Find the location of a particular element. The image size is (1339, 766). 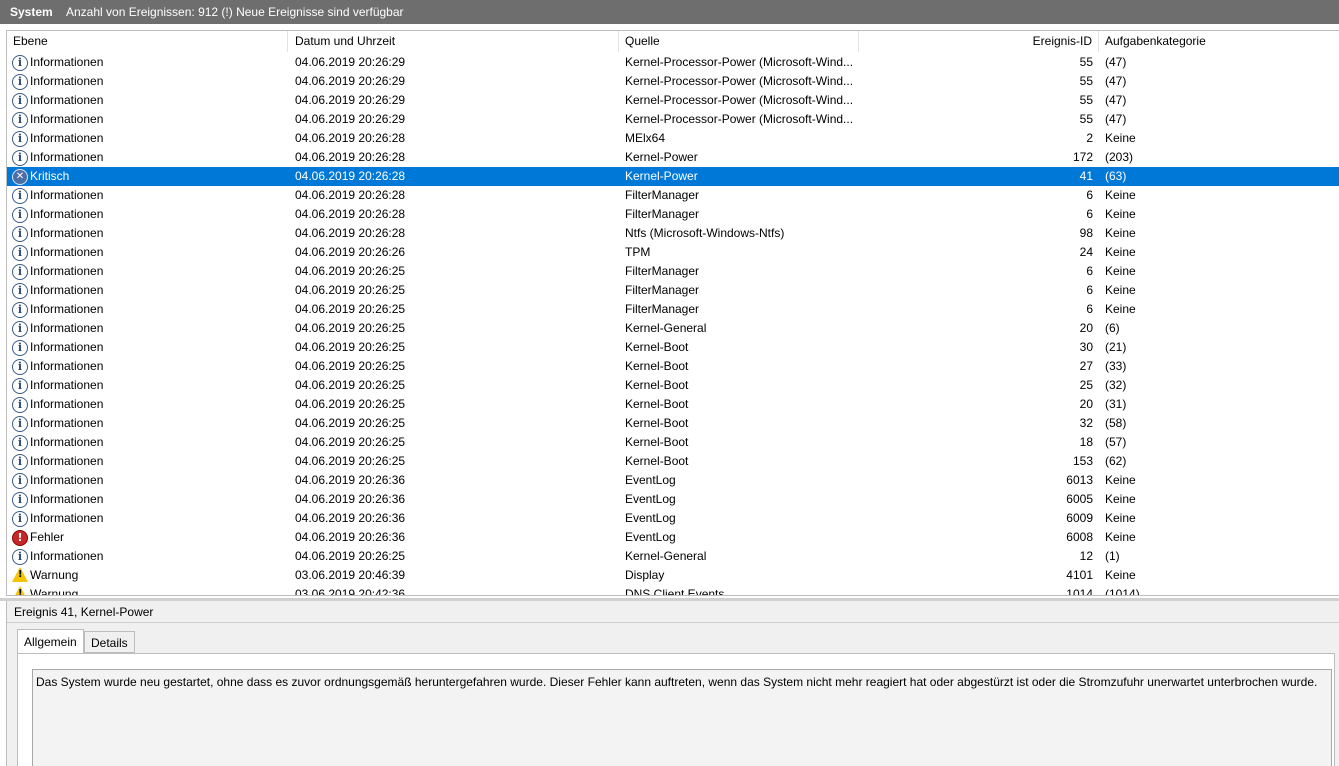

column-header-date: Datum und Uhrzeit is located at coordinates (454, 41).